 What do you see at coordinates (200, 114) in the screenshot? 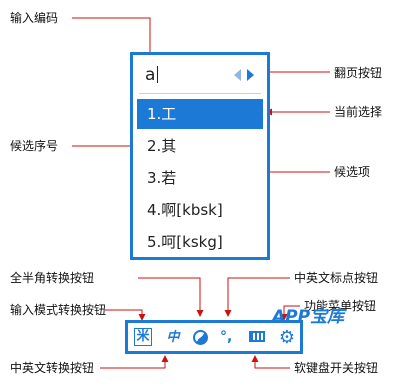
I see `candidate-item-1: 1.工` at bounding box center [200, 114].